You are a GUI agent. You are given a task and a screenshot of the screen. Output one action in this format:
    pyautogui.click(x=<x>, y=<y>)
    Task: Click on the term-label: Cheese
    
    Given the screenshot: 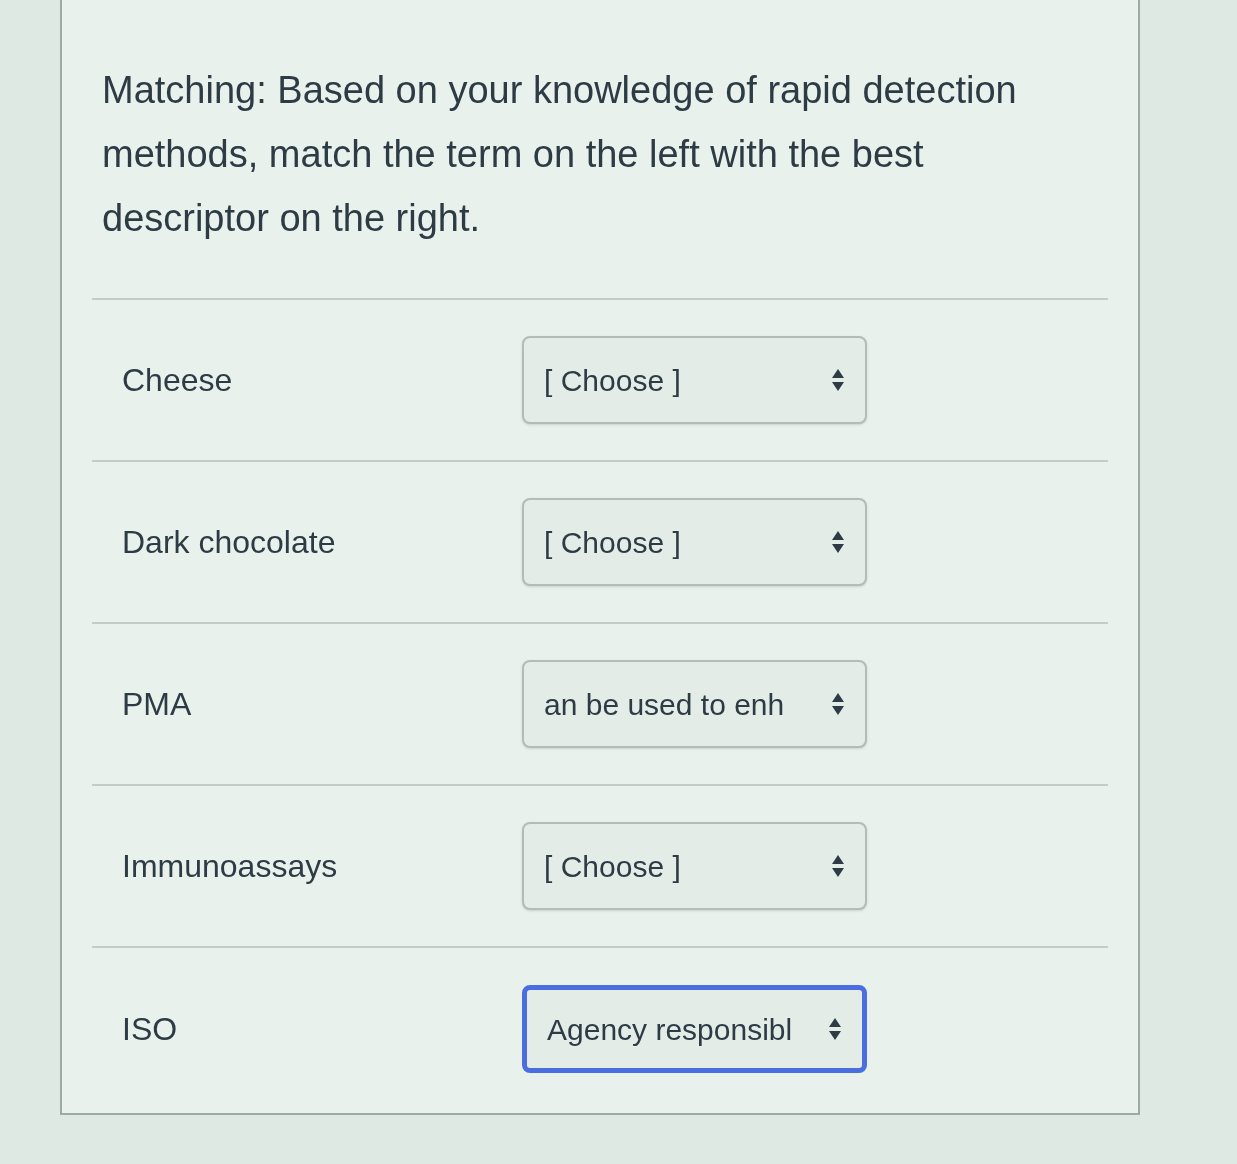 What is the action you would take?
    pyautogui.click(x=178, y=380)
    